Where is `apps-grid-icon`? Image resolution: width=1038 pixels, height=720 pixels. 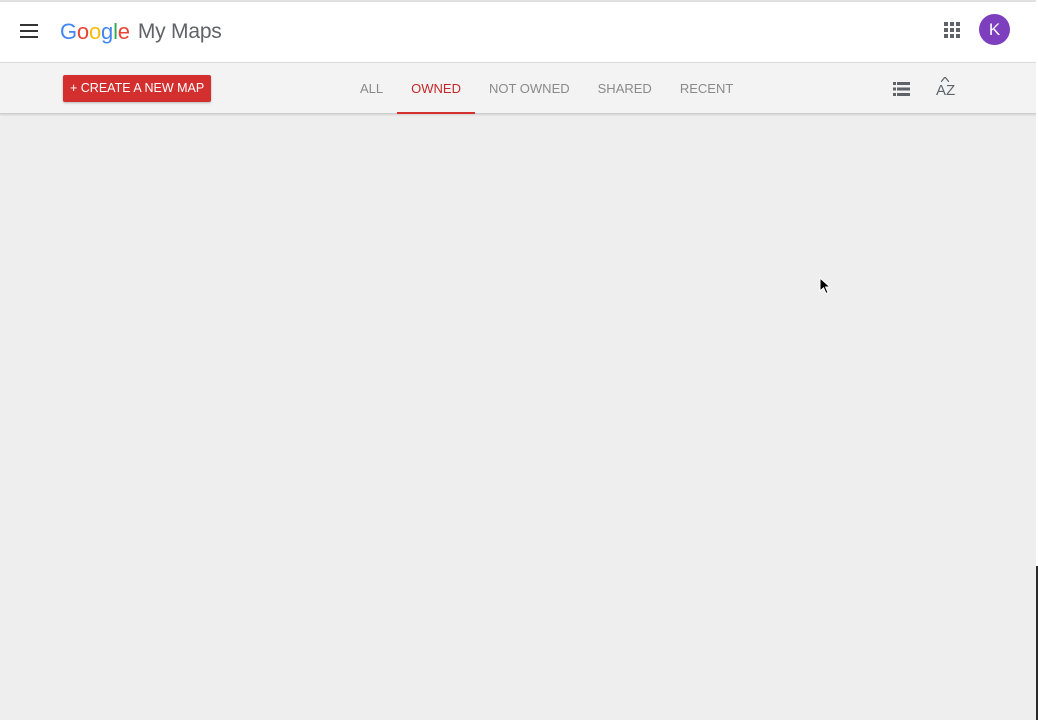
apps-grid-icon is located at coordinates (952, 30).